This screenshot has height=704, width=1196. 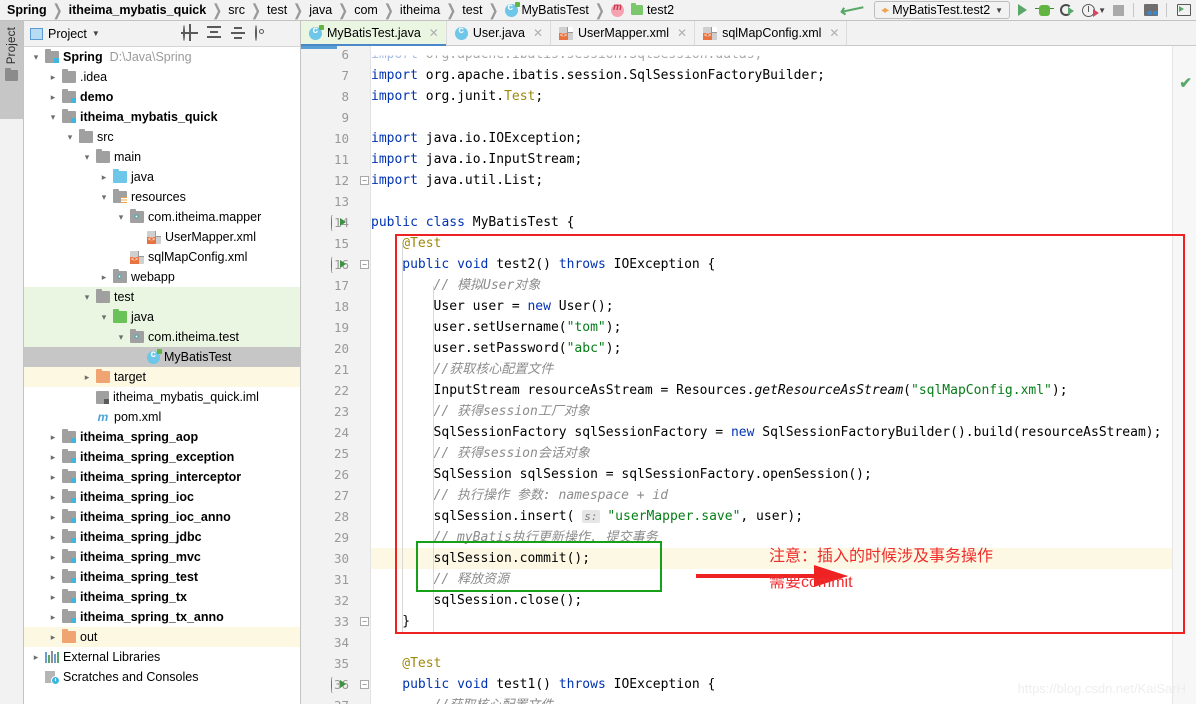 What do you see at coordinates (162, 237) in the screenshot?
I see `tree-item-usermapper-xml: UserMapper.xml` at bounding box center [162, 237].